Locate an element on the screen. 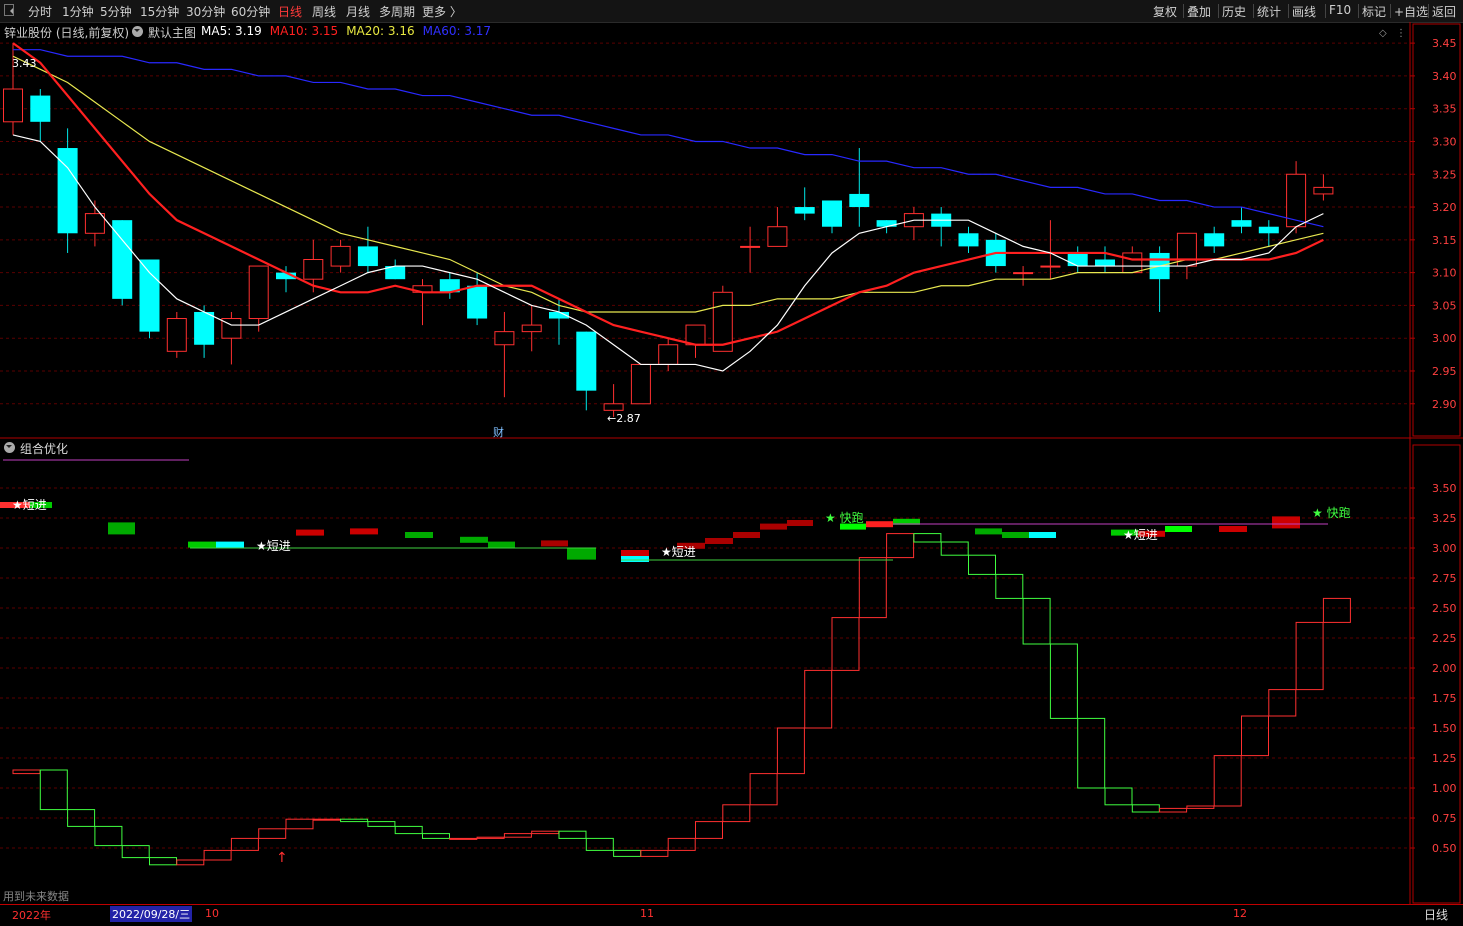  indicator-tick-label: 2.75 is located at coordinates (1444, 578).